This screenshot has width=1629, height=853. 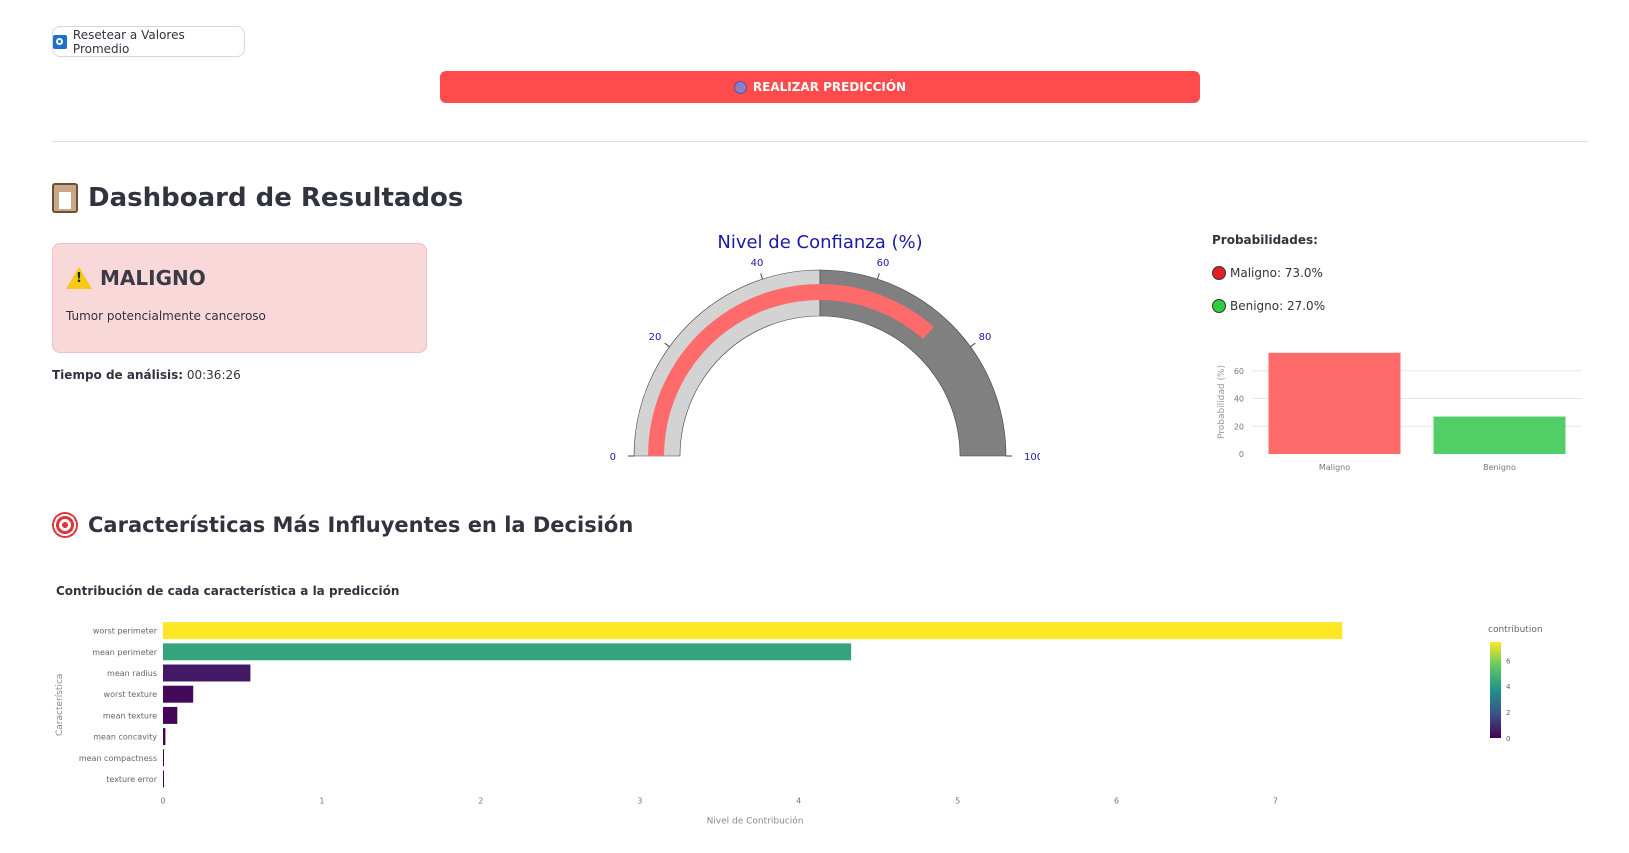 What do you see at coordinates (1265, 240) in the screenshot?
I see `probabilities-title: Probabilidades:` at bounding box center [1265, 240].